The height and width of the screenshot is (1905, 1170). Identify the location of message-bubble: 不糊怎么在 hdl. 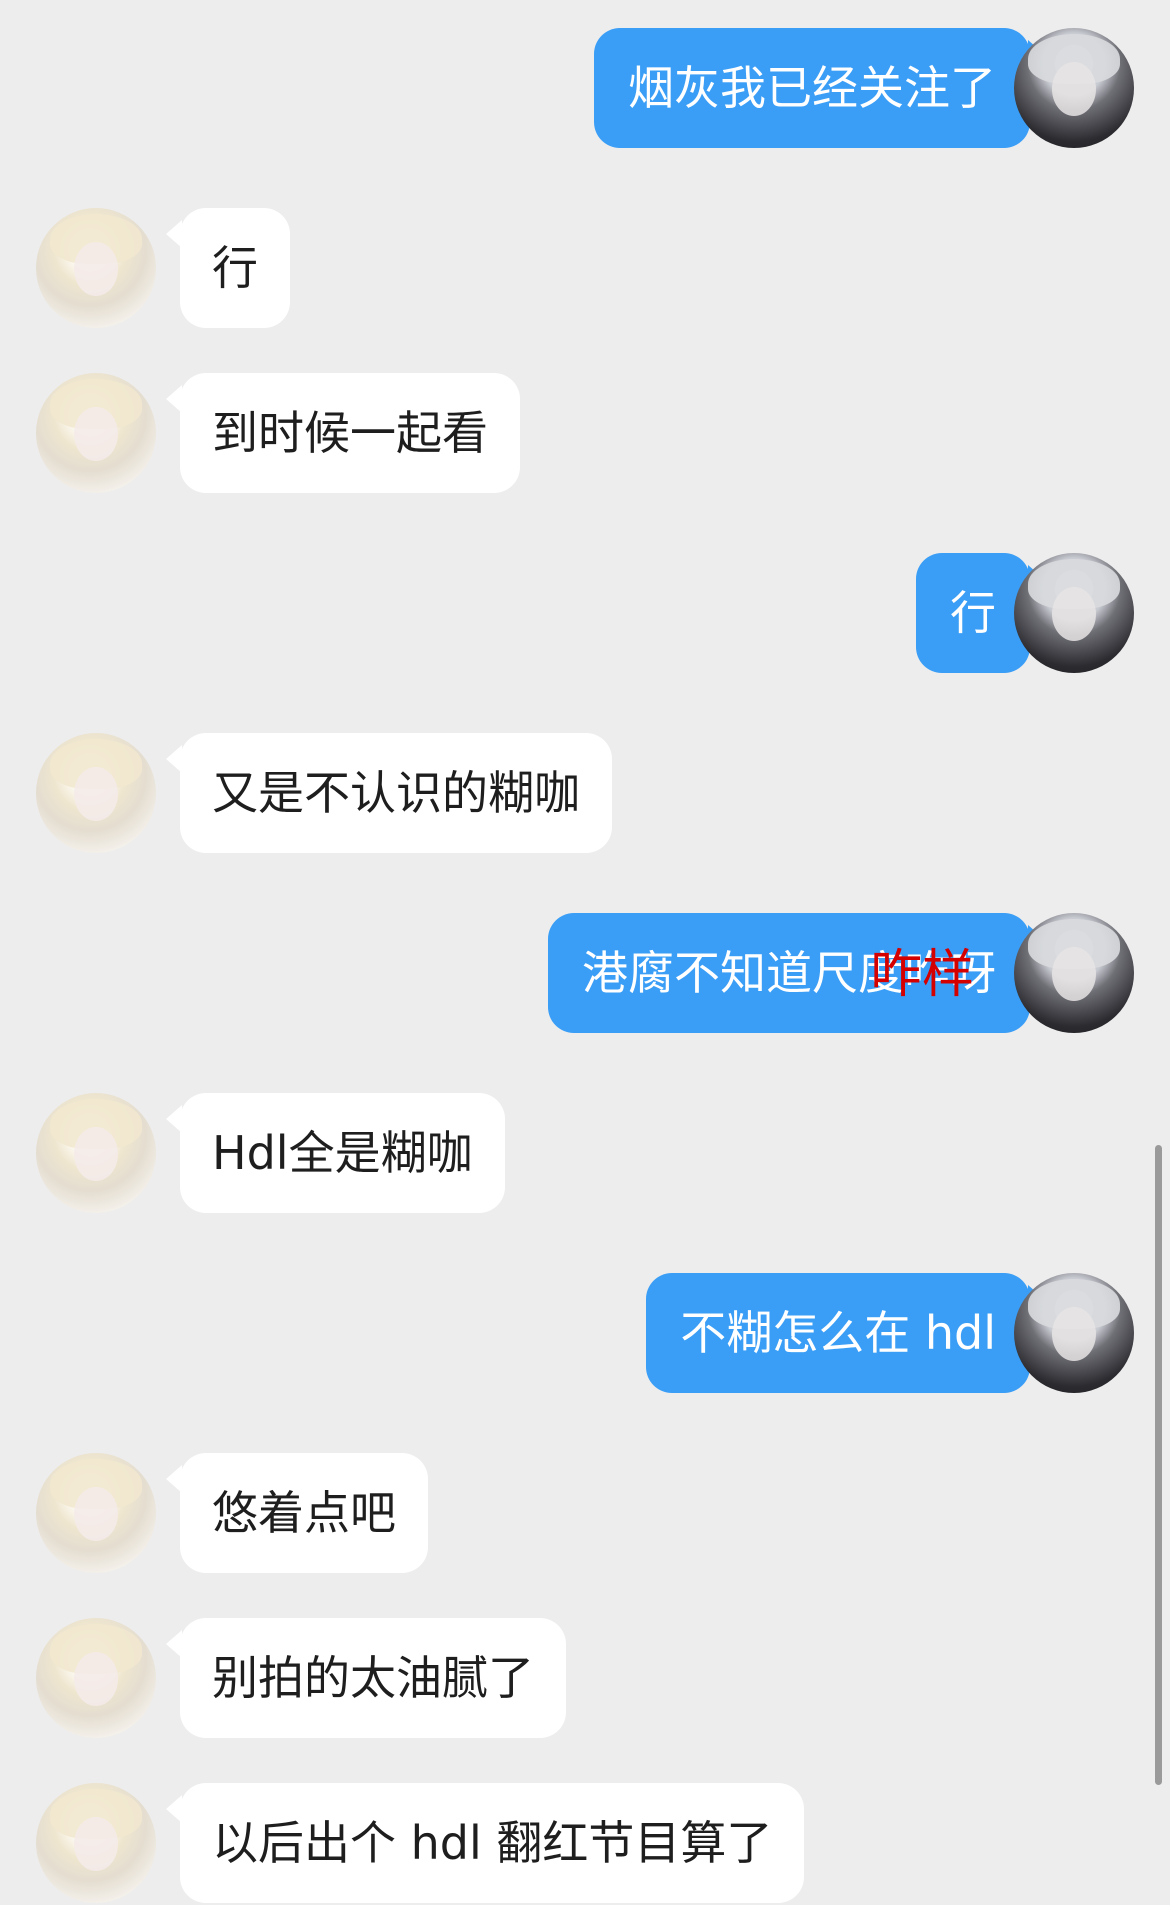
(838, 1333).